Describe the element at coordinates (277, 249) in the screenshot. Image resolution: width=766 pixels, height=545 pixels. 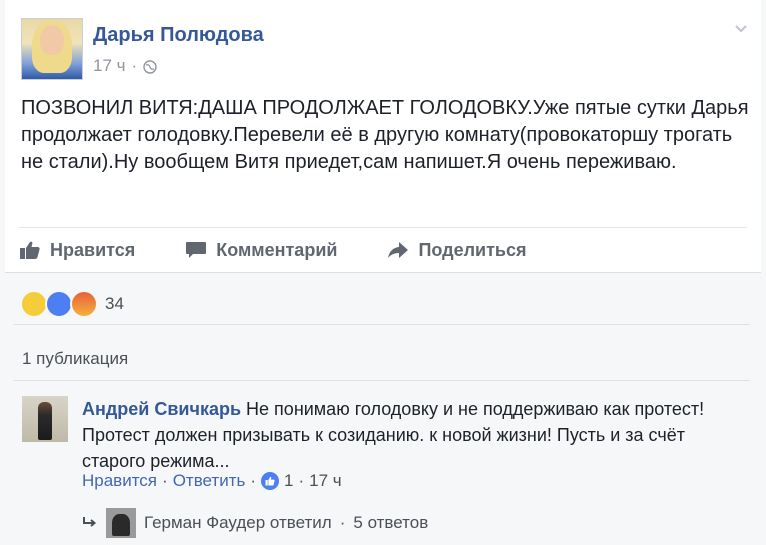
I see `comment-label: Комментарий` at that location.